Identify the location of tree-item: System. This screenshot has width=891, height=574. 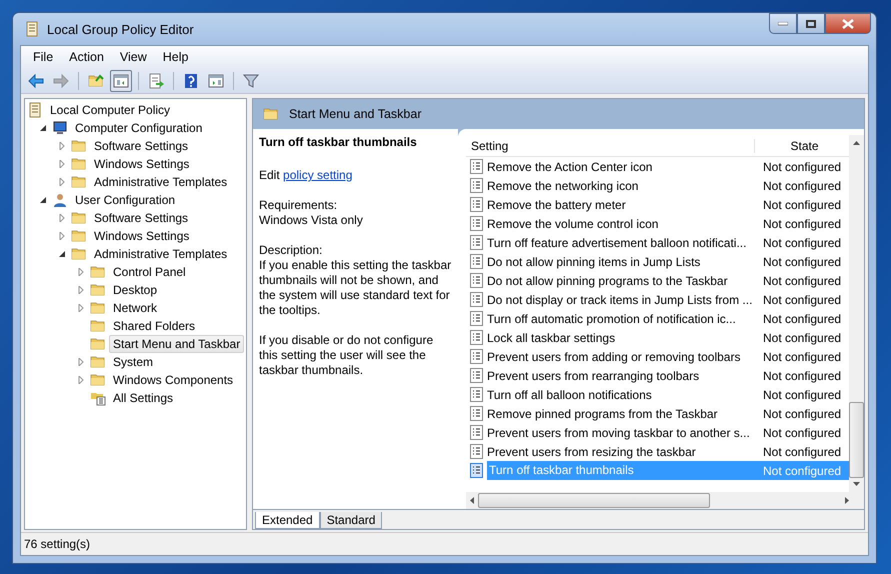
(133, 362).